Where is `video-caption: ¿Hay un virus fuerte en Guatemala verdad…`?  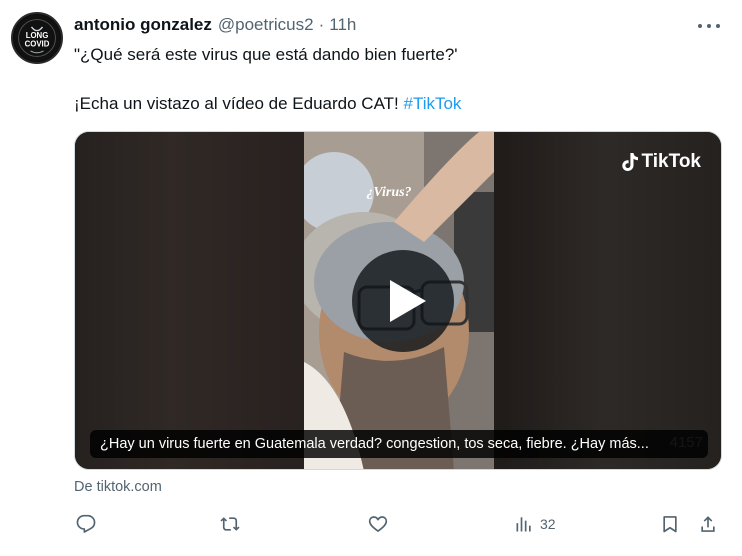 video-caption: ¿Hay un virus fuerte en Guatemala verdad… is located at coordinates (399, 444).